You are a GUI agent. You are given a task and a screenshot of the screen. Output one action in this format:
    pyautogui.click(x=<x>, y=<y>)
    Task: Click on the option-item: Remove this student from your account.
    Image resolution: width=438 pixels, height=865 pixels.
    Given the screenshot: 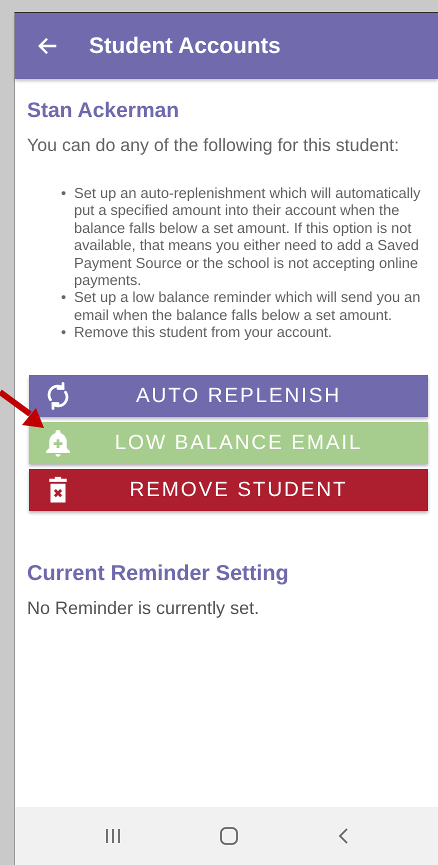 What is the action you would take?
    pyautogui.click(x=203, y=334)
    